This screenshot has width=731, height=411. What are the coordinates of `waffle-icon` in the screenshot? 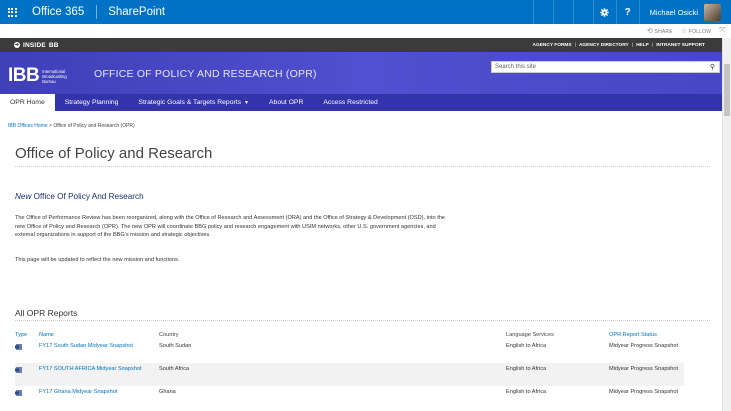 It's located at (12, 12).